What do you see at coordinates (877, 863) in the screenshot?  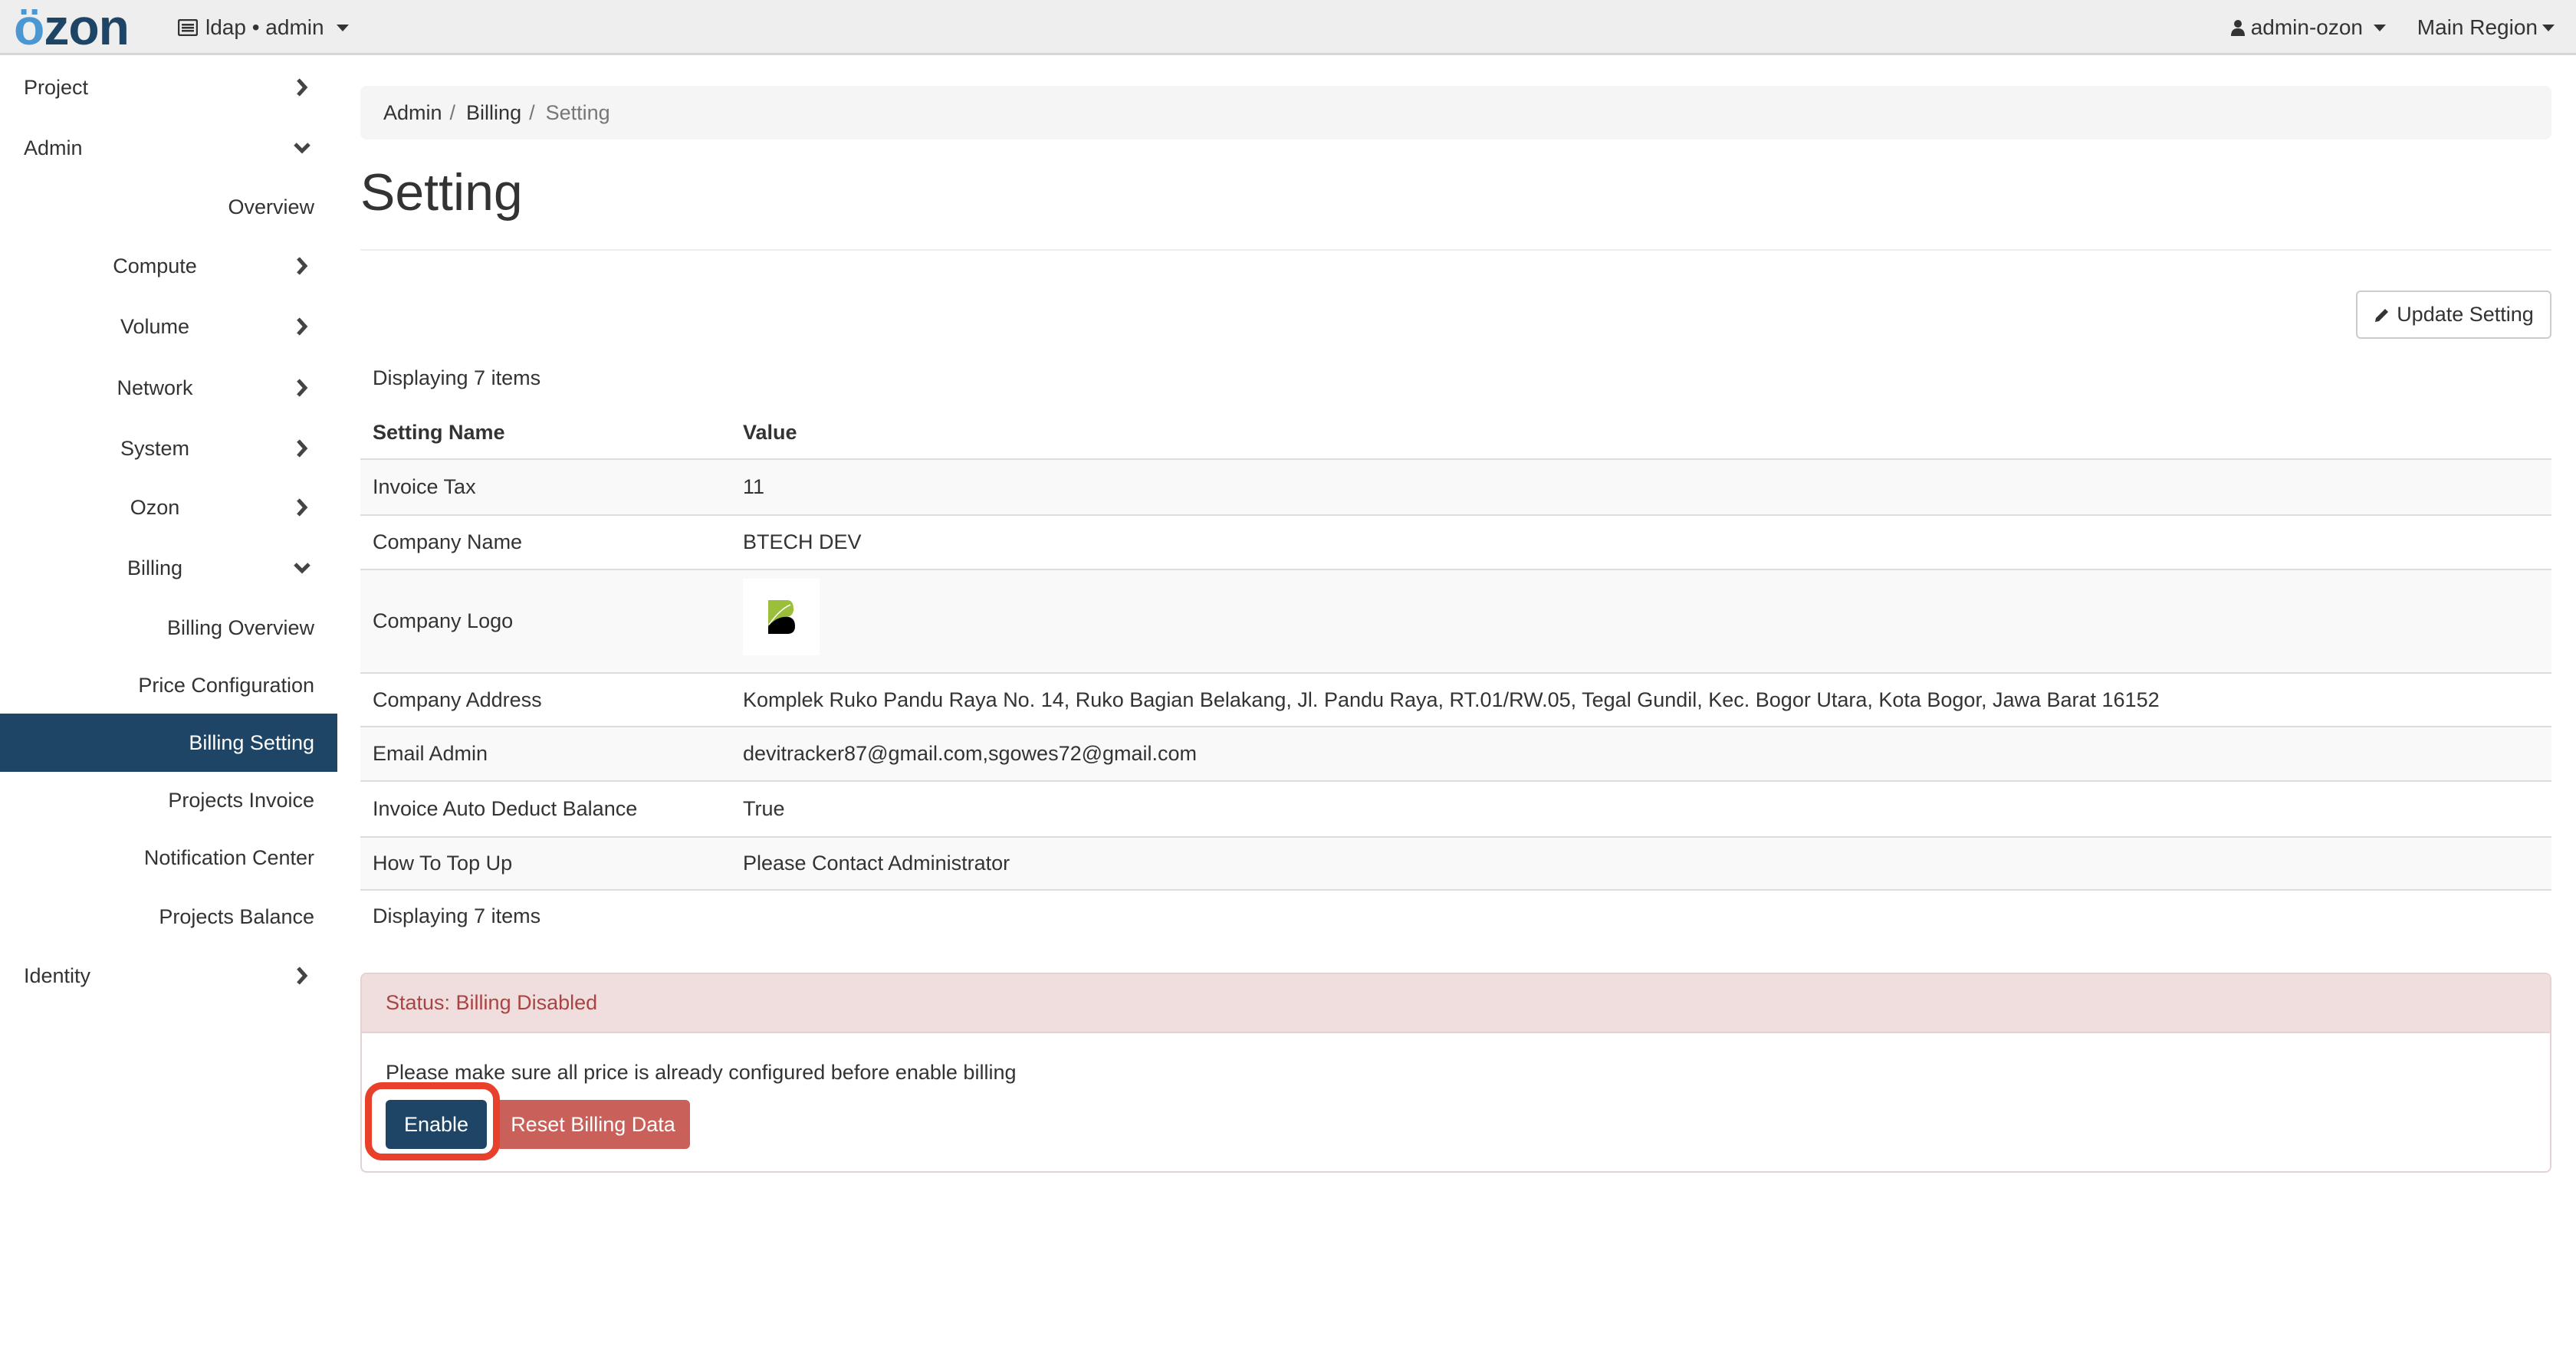 I see `setting-value: Please Contact Administrator` at bounding box center [877, 863].